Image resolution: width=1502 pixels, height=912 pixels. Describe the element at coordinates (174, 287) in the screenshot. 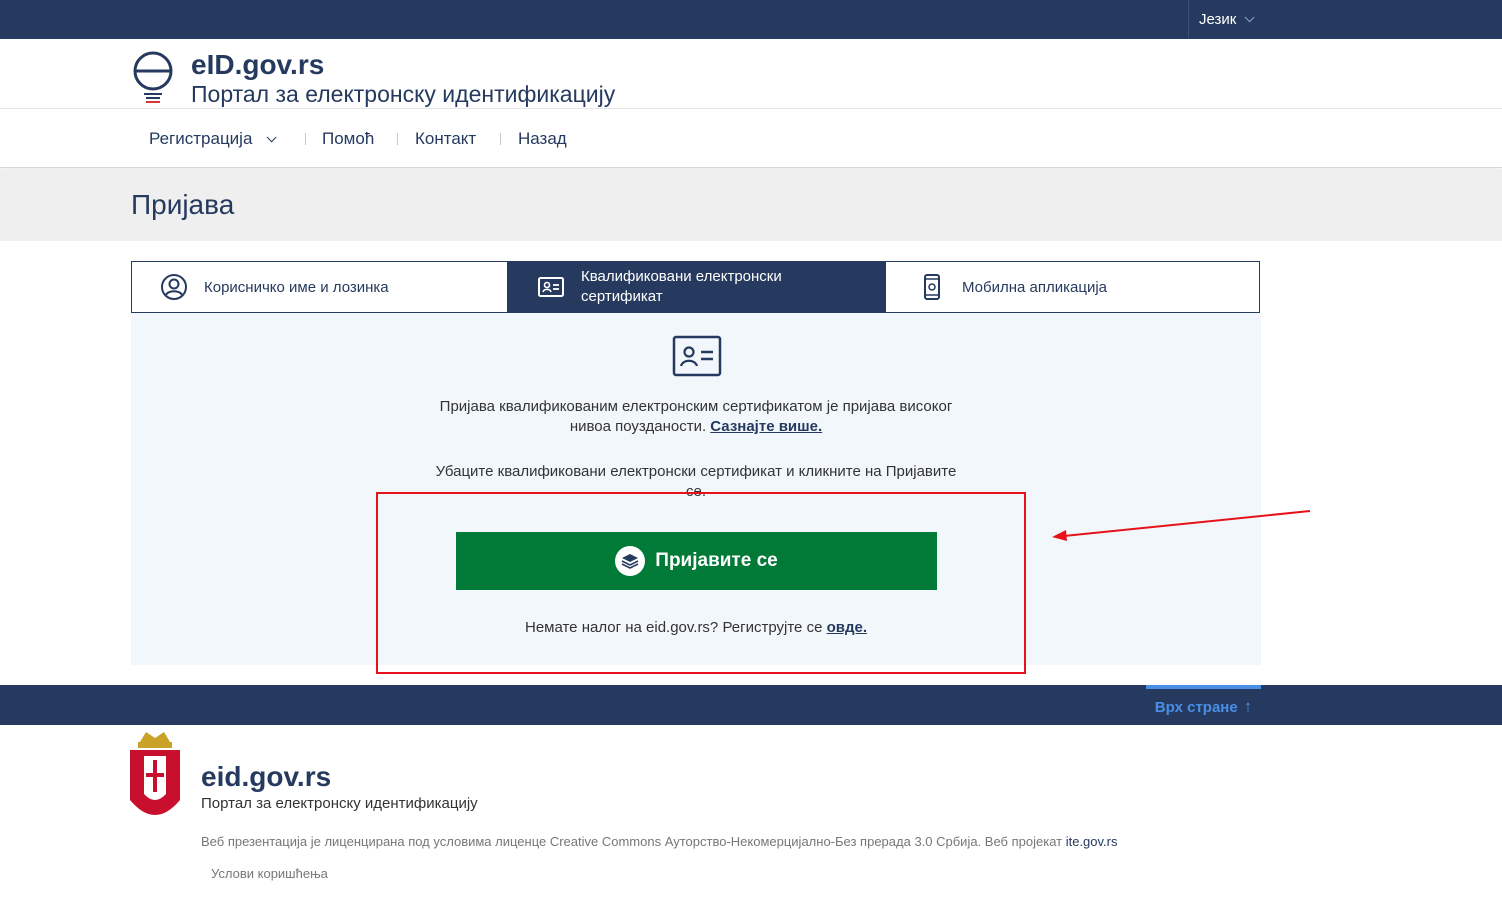

I see `user-icon` at that location.